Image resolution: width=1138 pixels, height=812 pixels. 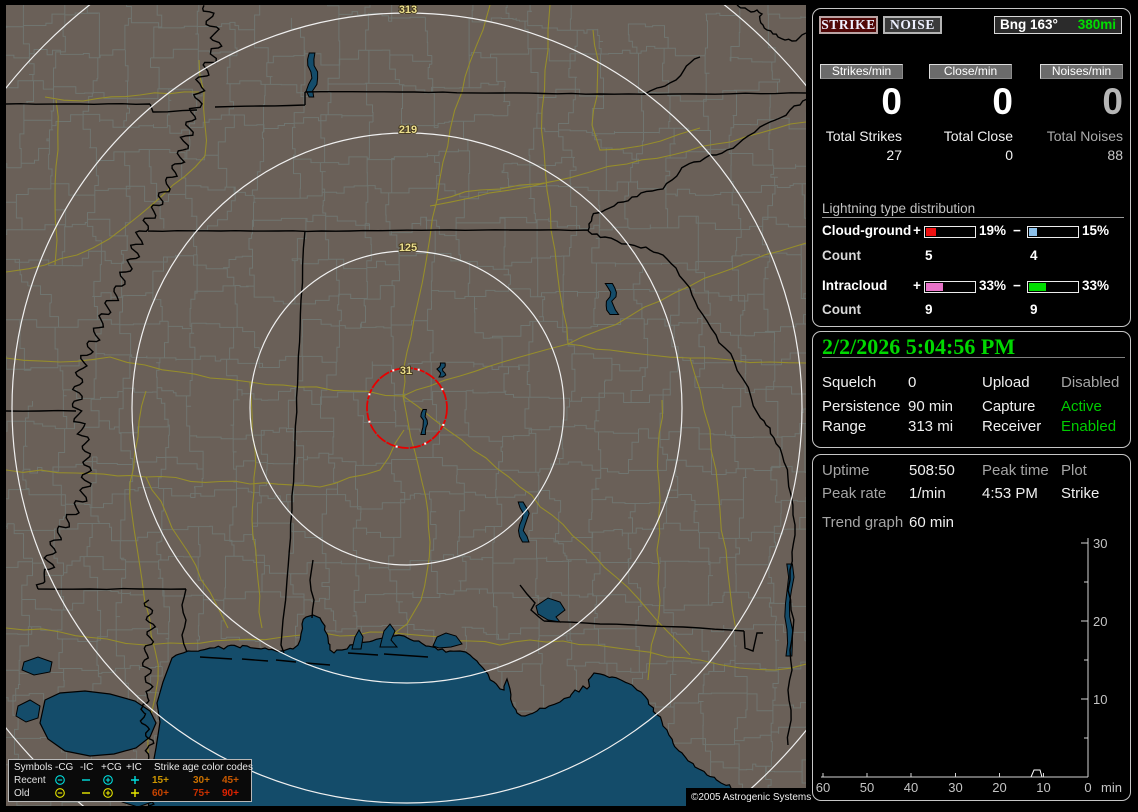 What do you see at coordinates (911, 787) in the screenshot?
I see `svg-text: 40` at bounding box center [911, 787].